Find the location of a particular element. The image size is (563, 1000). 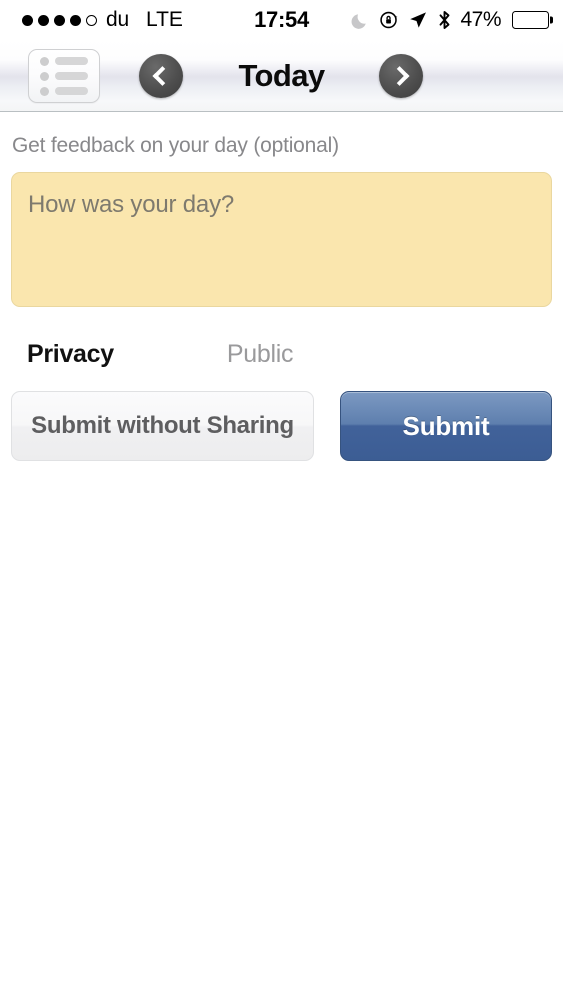

location-arrow-icon is located at coordinates (418, 20).